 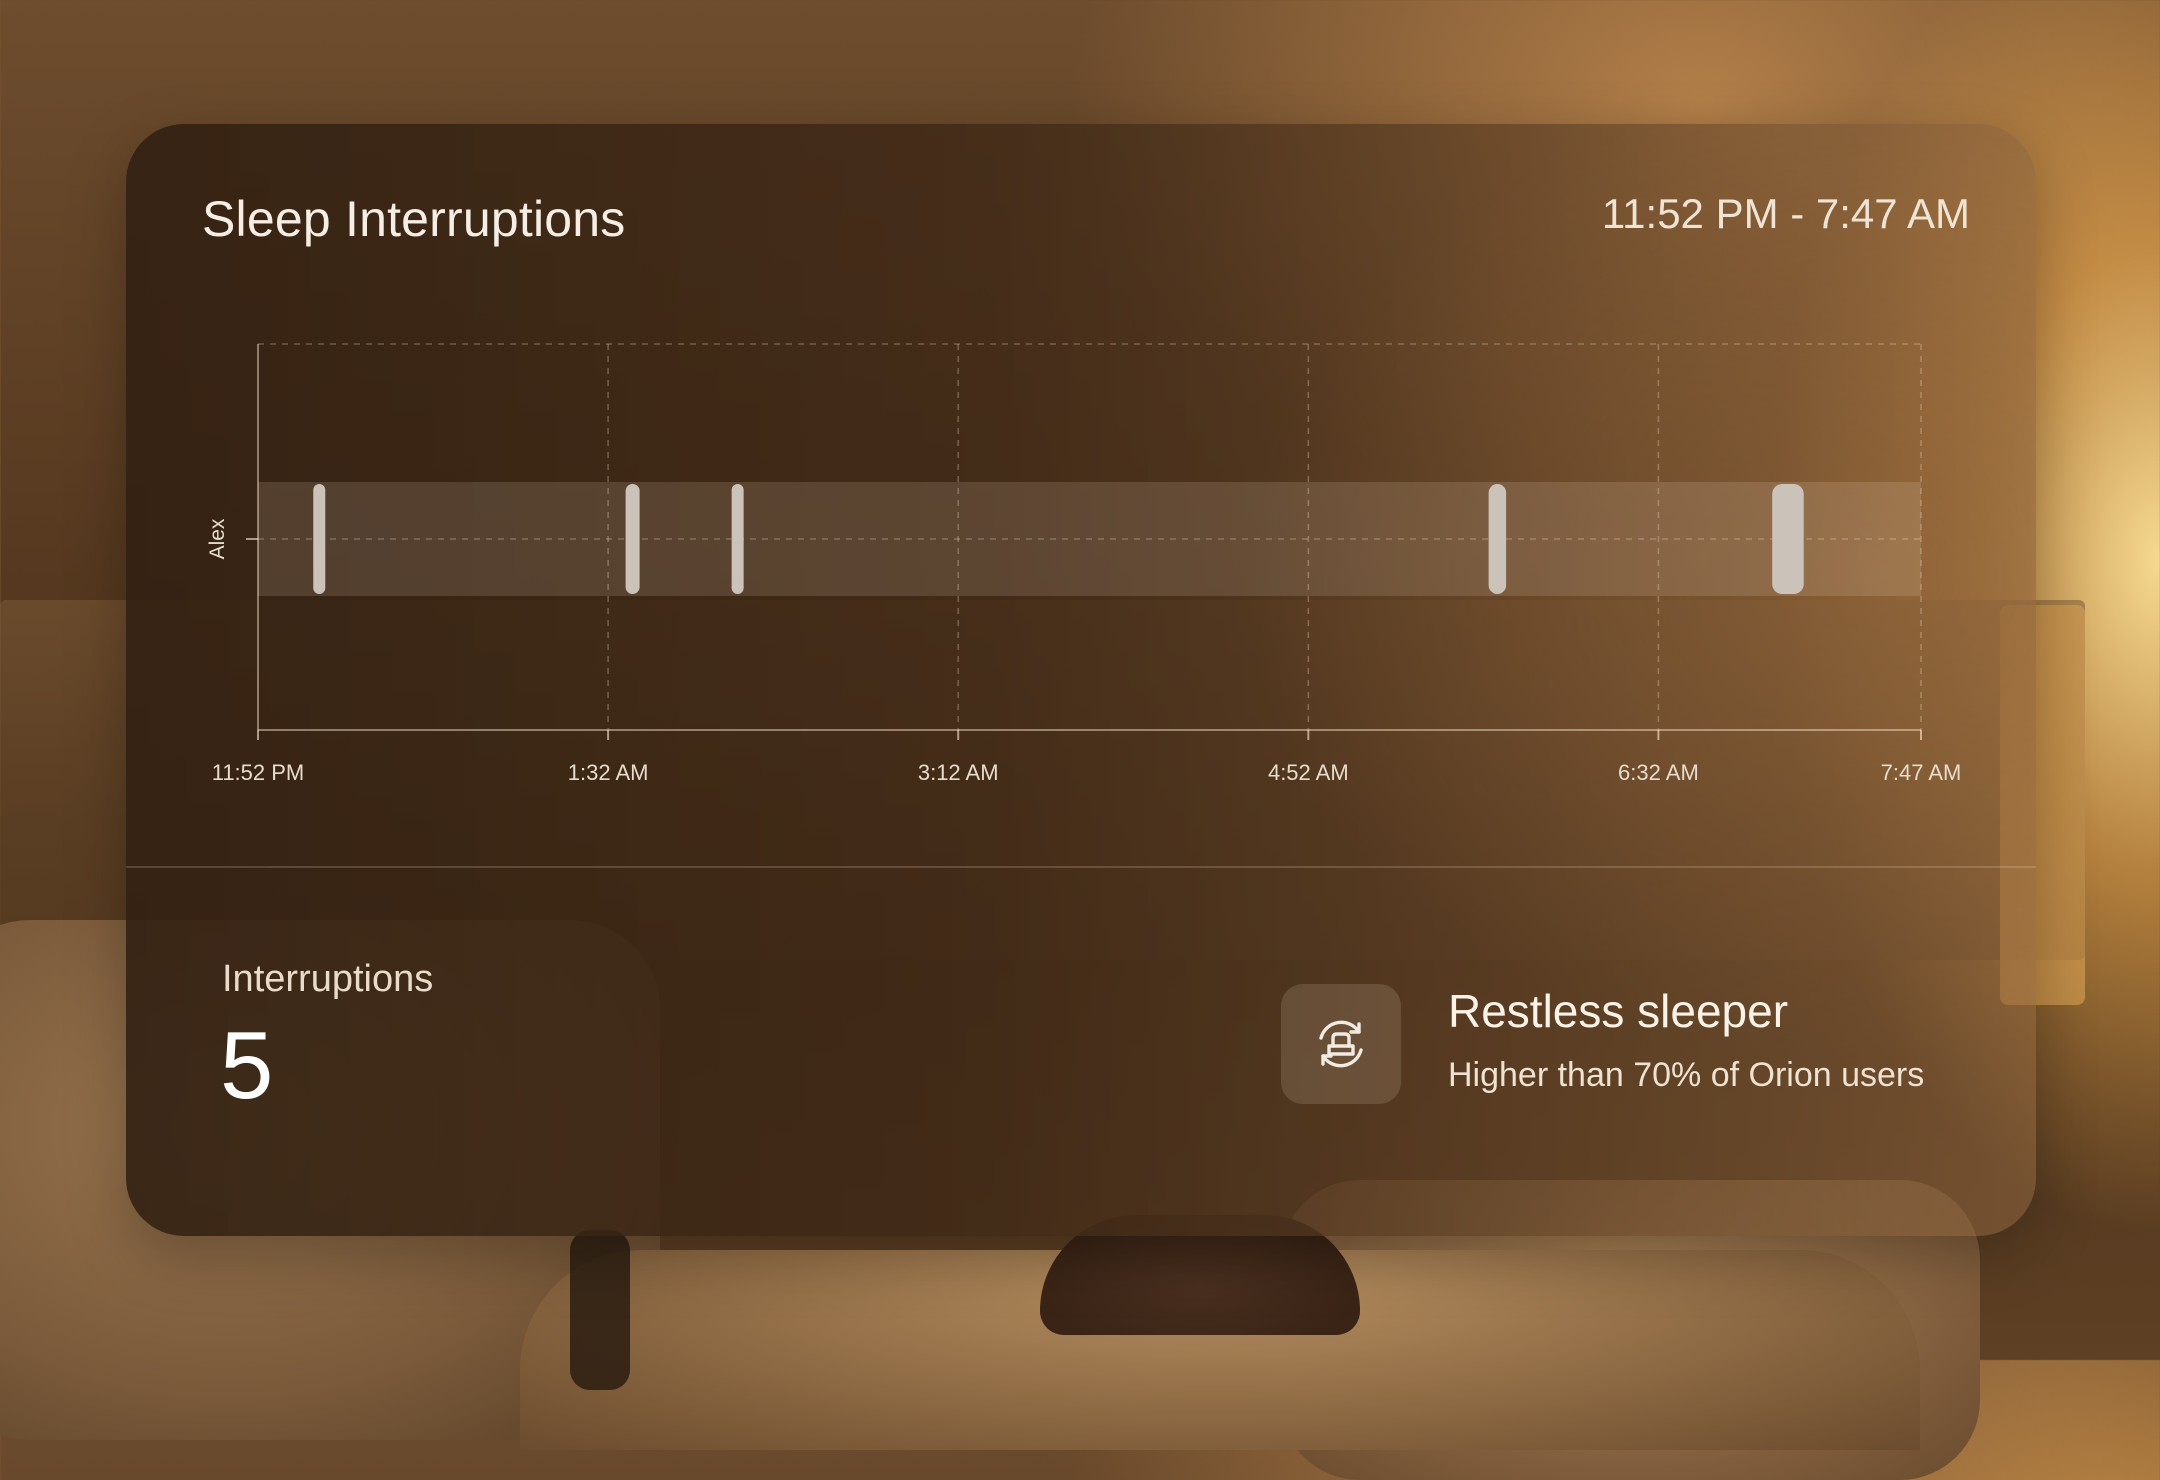 I want to click on row-label: Alex, so click(x=217, y=538).